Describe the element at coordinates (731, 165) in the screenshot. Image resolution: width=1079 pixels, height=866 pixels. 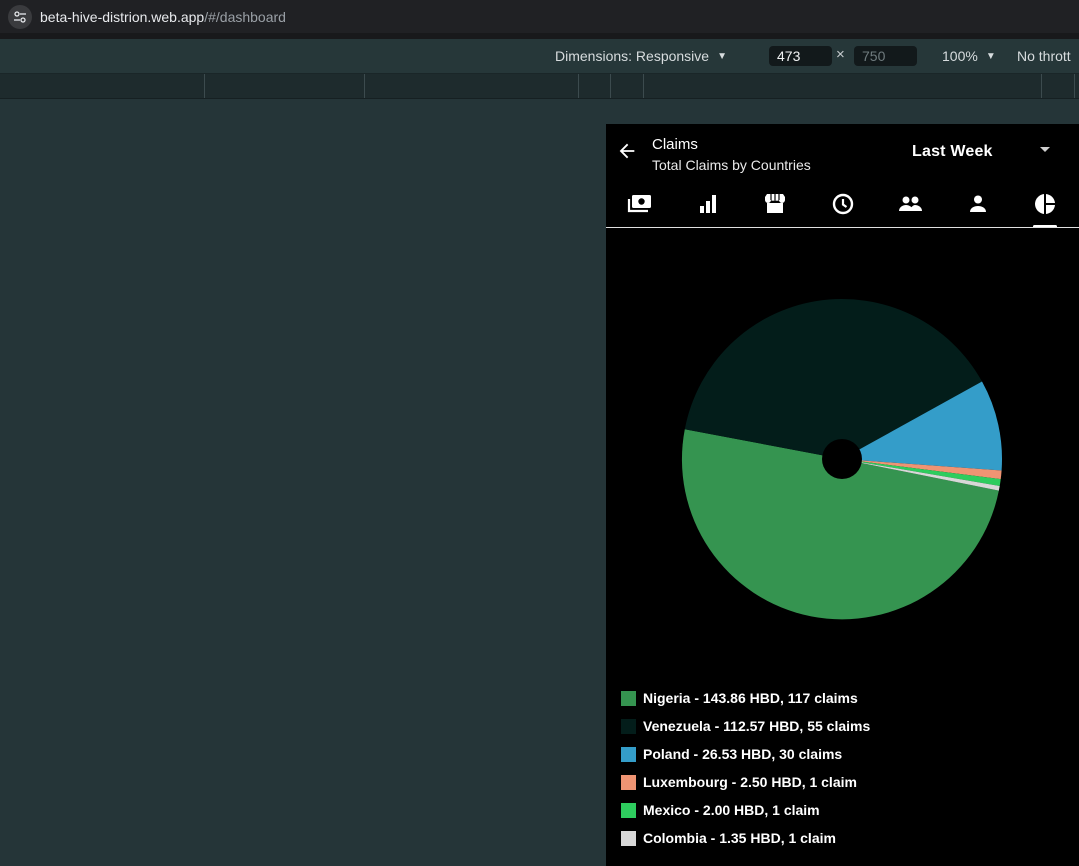
I see `page-subtitle: Total Claims by Countries` at that location.